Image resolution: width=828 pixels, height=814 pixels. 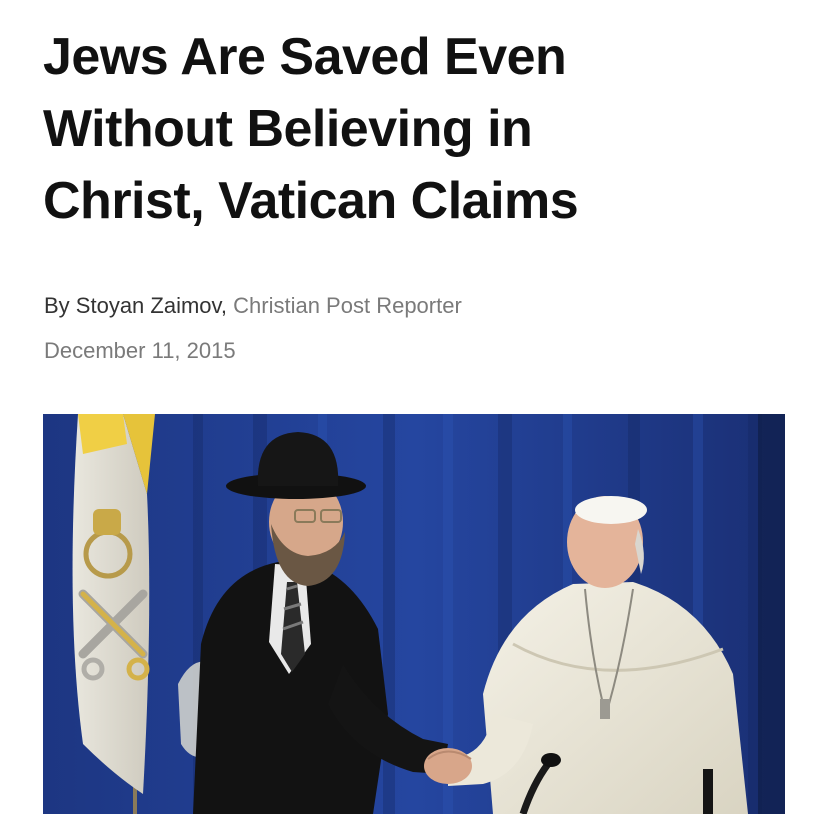 What do you see at coordinates (347, 305) in the screenshot?
I see `author-role: Christian Post Reporter` at bounding box center [347, 305].